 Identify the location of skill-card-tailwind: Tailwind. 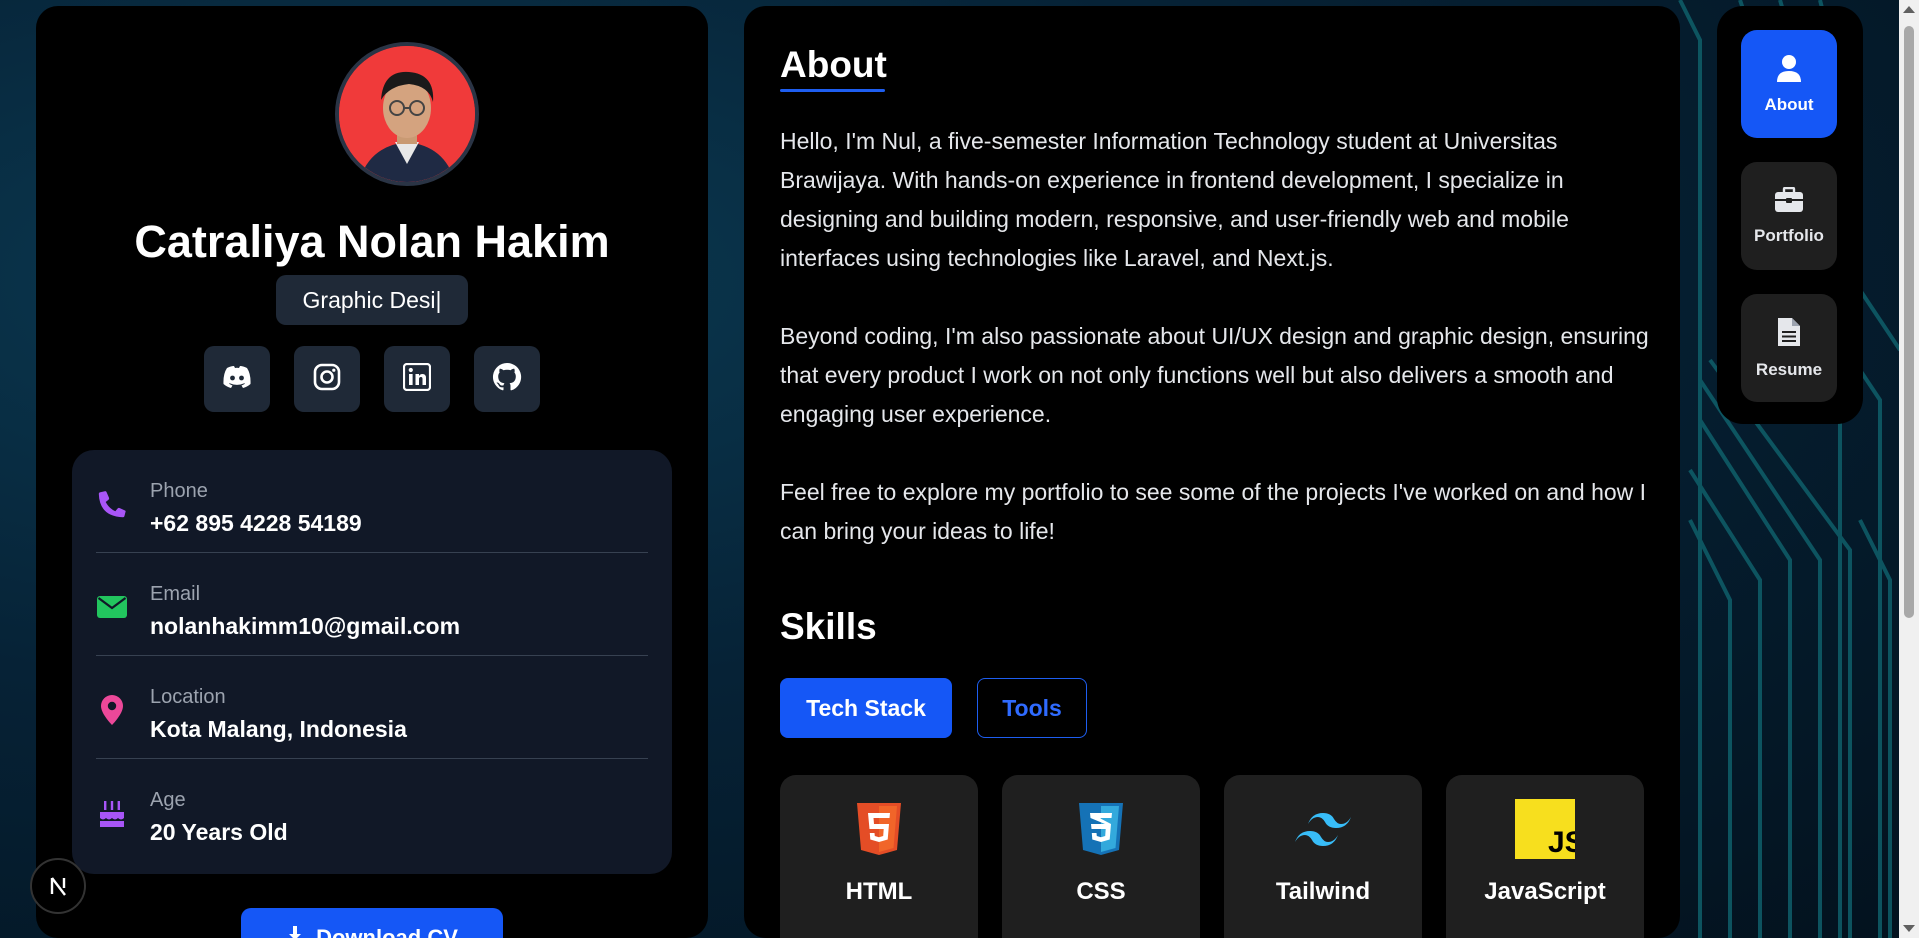
(1323, 856).